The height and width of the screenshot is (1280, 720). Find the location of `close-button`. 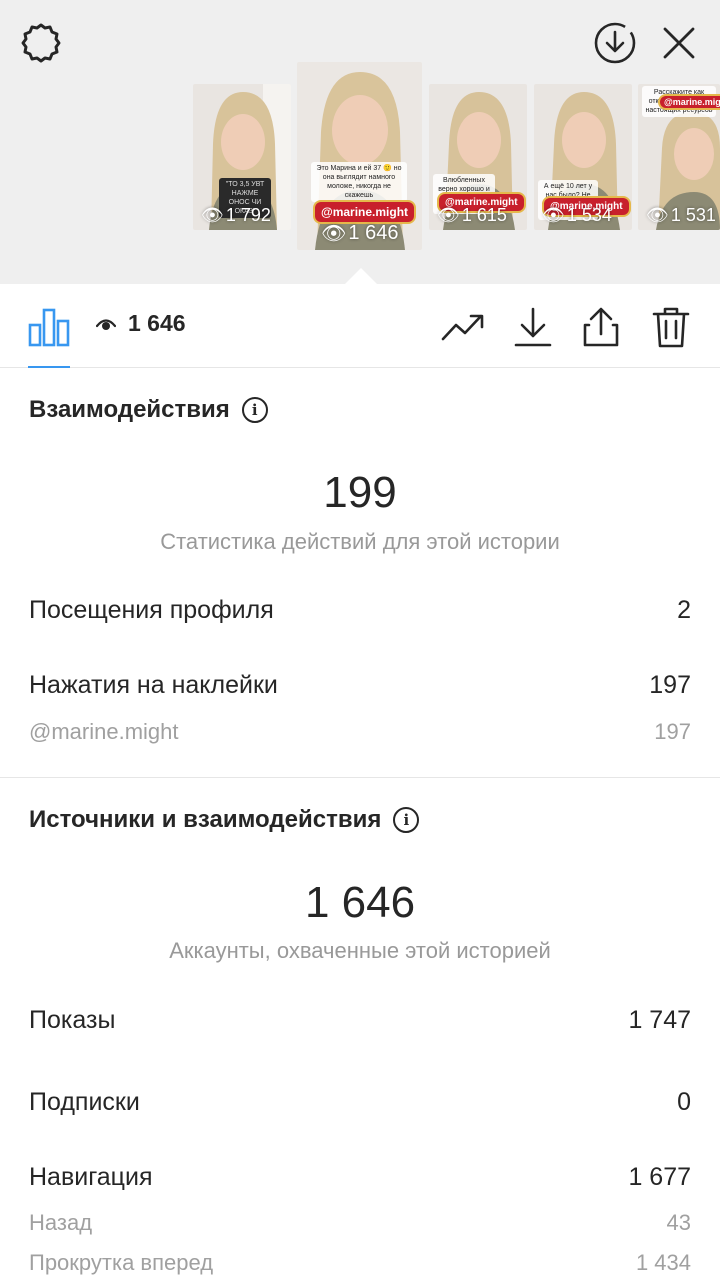

close-button is located at coordinates (679, 43).